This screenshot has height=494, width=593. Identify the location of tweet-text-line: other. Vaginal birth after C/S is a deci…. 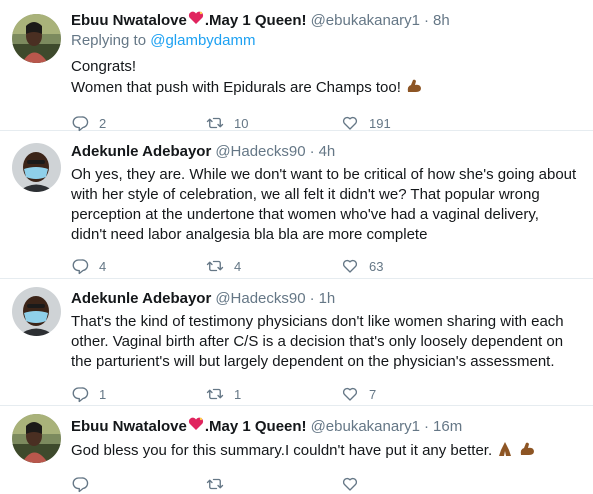
(317, 341).